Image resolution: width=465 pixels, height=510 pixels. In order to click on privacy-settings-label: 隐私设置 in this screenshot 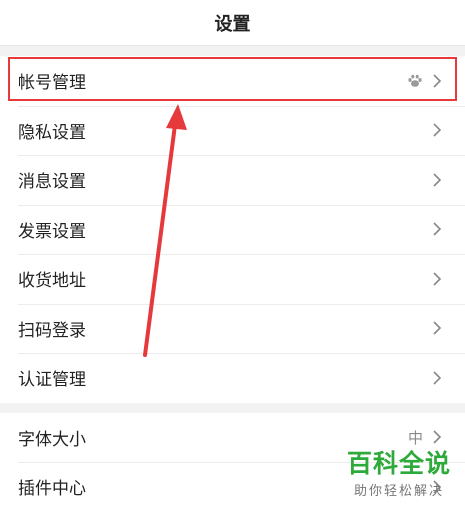, I will do `click(52, 132)`.